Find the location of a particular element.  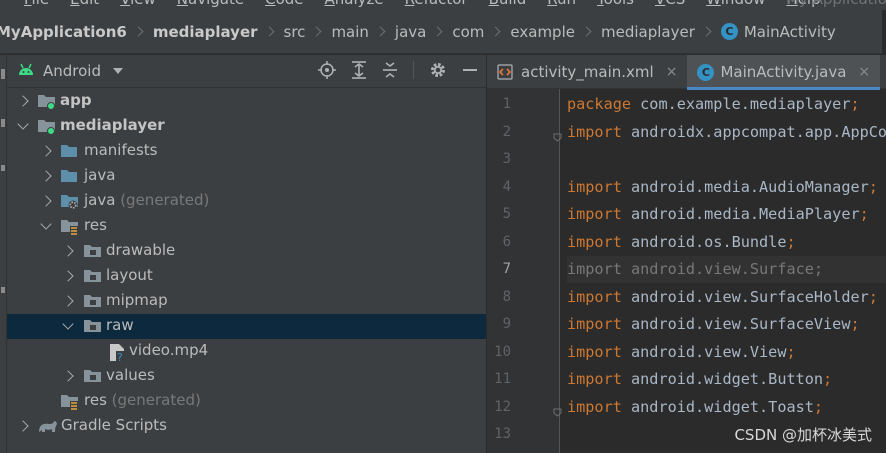

code-text: android.media.MediaPlayer is located at coordinates (740, 214).